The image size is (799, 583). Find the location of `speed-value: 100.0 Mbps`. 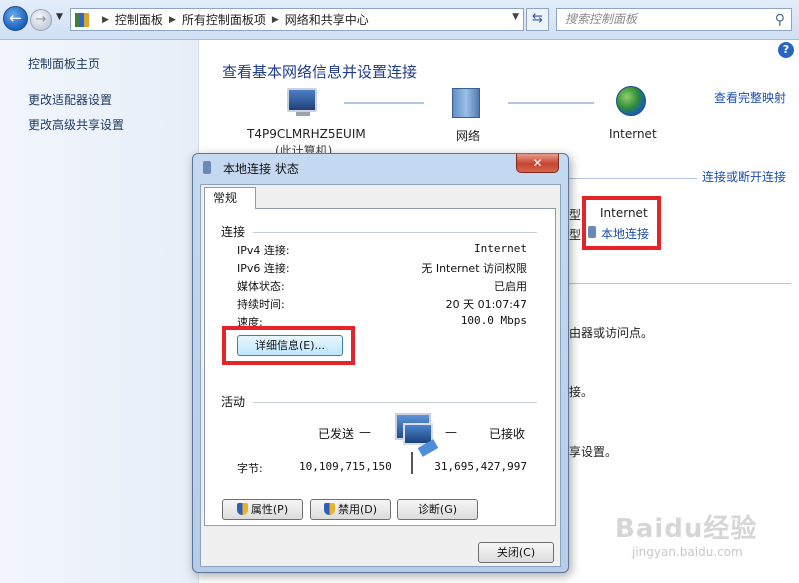

speed-value: 100.0 Mbps is located at coordinates (493, 320).